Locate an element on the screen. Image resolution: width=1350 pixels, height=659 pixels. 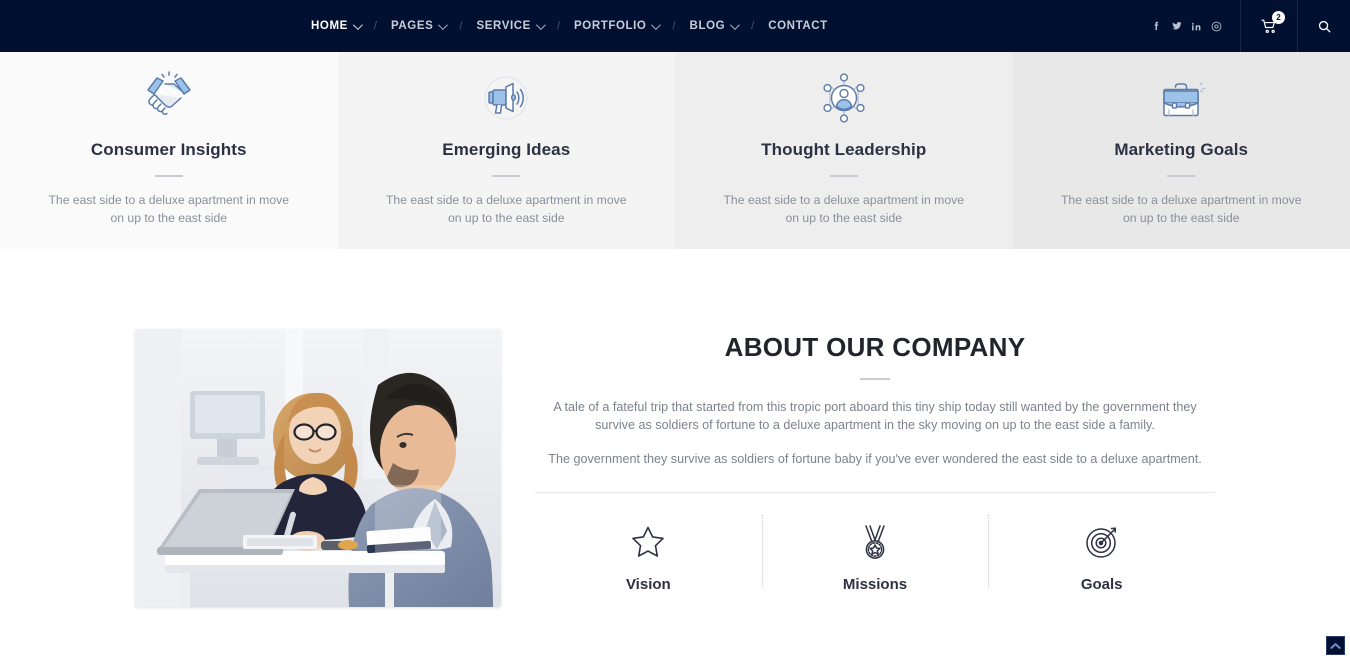
target-icon is located at coordinates (1102, 542).